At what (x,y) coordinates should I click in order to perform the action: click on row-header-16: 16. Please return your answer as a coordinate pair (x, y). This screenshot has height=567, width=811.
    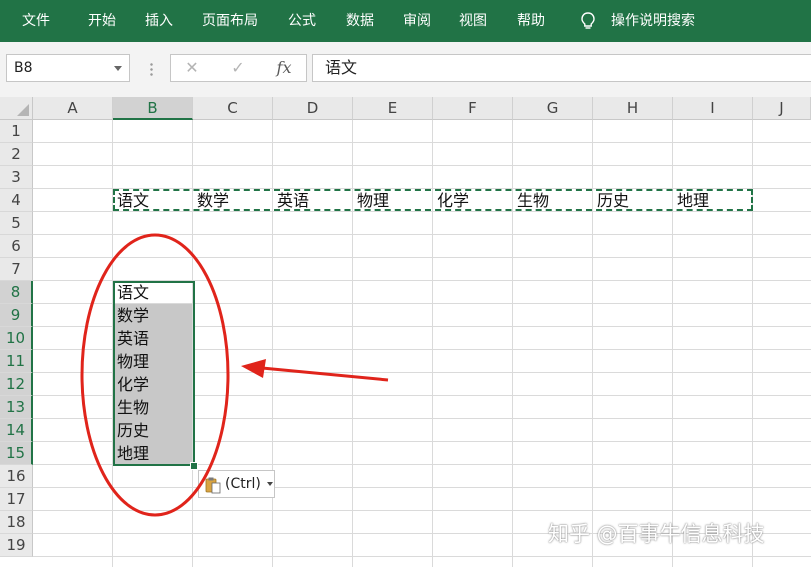
    Looking at the image, I should click on (16, 476).